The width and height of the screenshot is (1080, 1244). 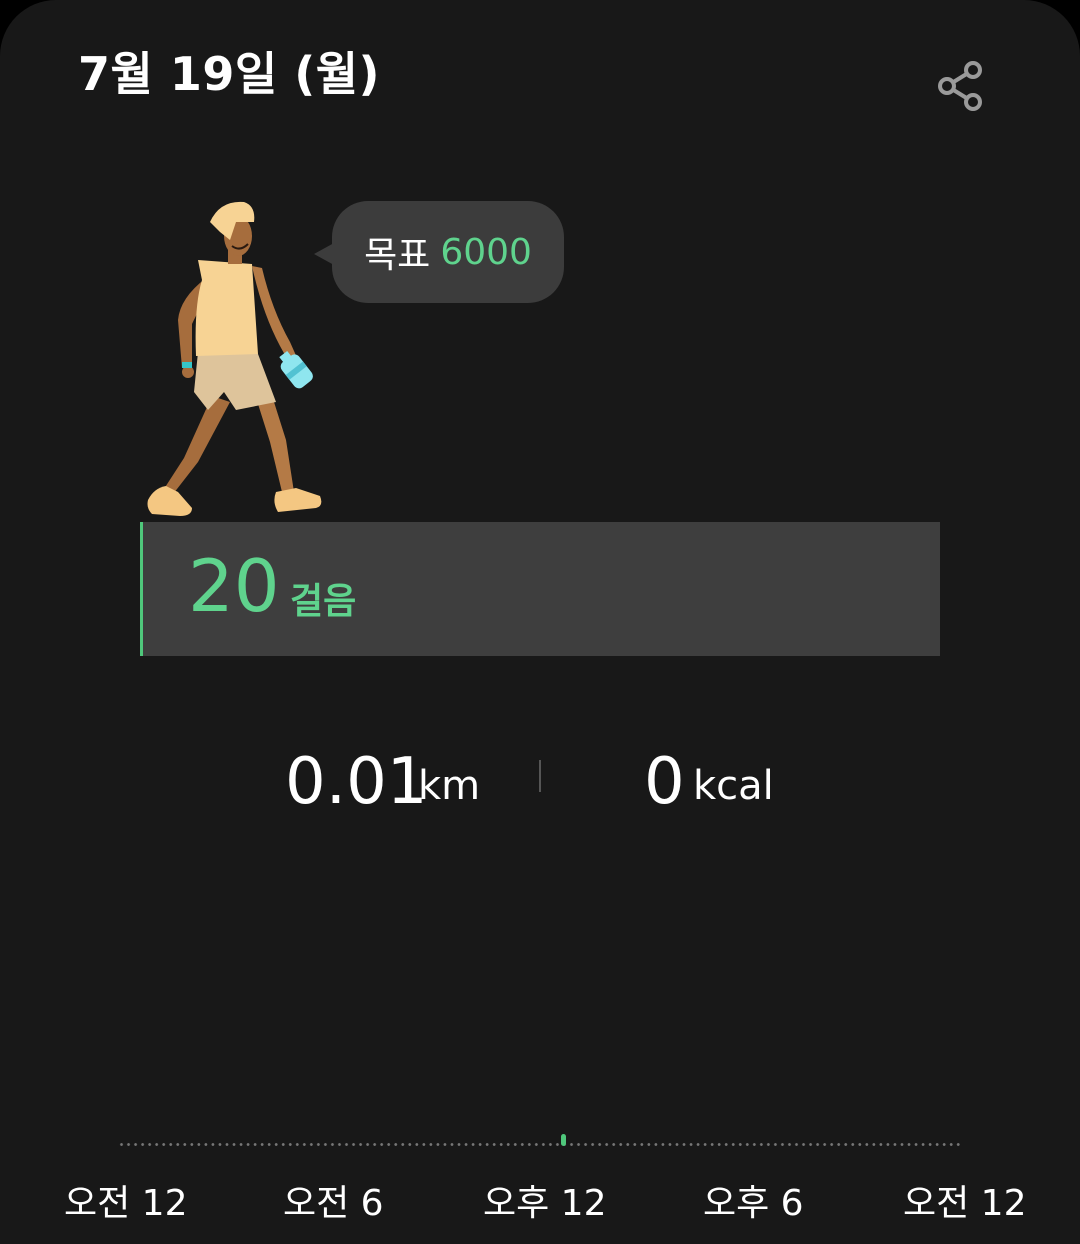 I want to click on calories-value: 0, so click(x=664, y=782).